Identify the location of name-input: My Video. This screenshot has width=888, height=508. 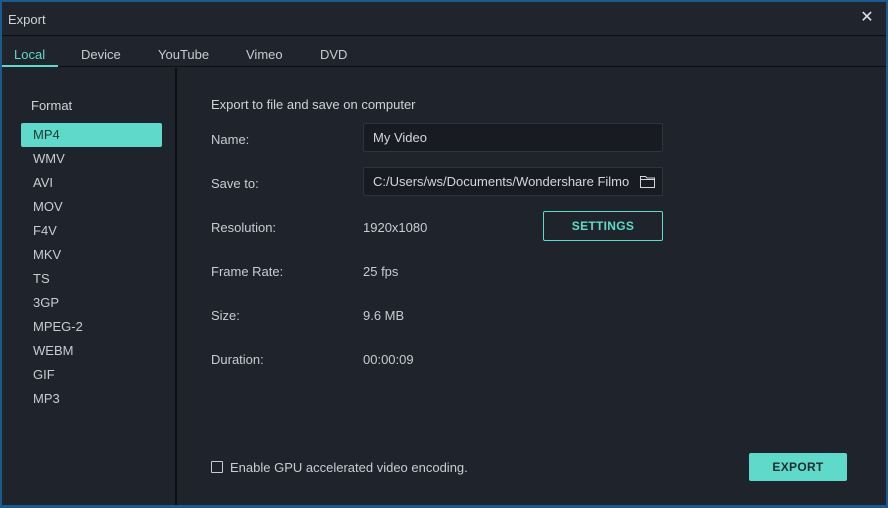
(513, 137).